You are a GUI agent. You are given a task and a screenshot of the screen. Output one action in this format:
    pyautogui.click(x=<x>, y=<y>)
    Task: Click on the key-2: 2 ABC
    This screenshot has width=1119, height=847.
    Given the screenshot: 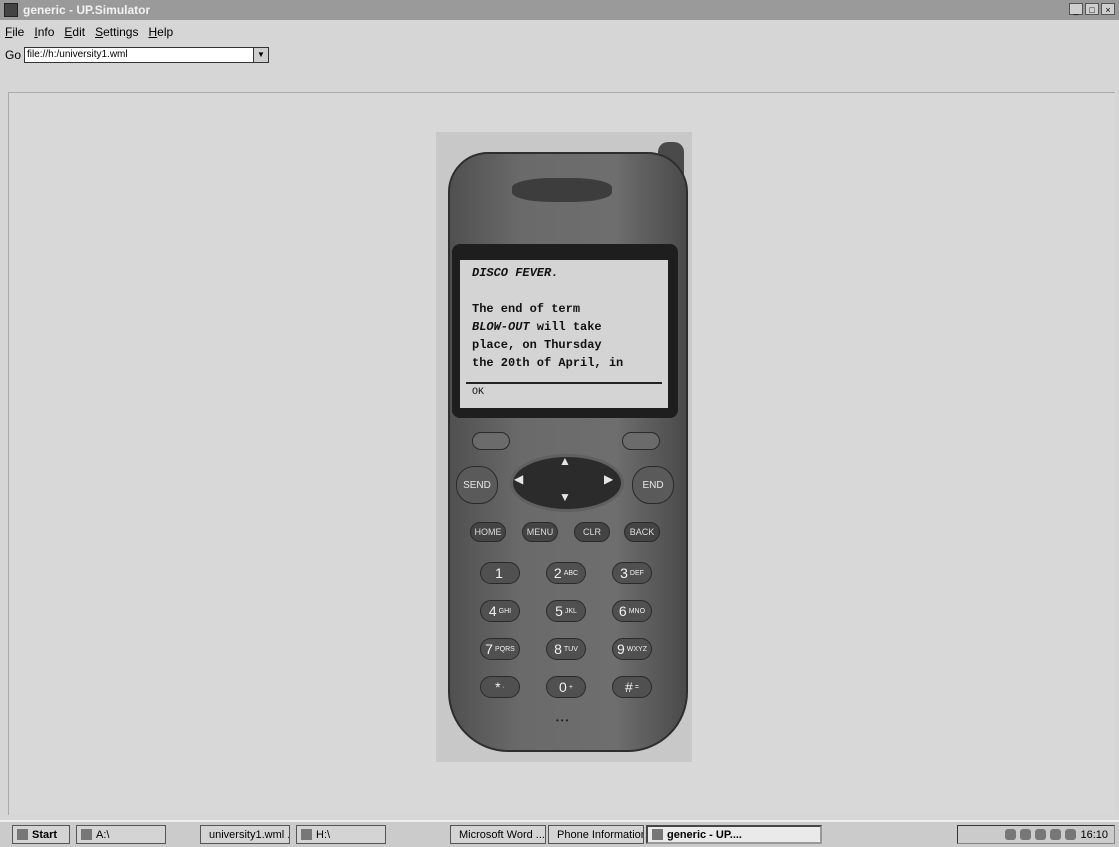 What is the action you would take?
    pyautogui.click(x=566, y=573)
    